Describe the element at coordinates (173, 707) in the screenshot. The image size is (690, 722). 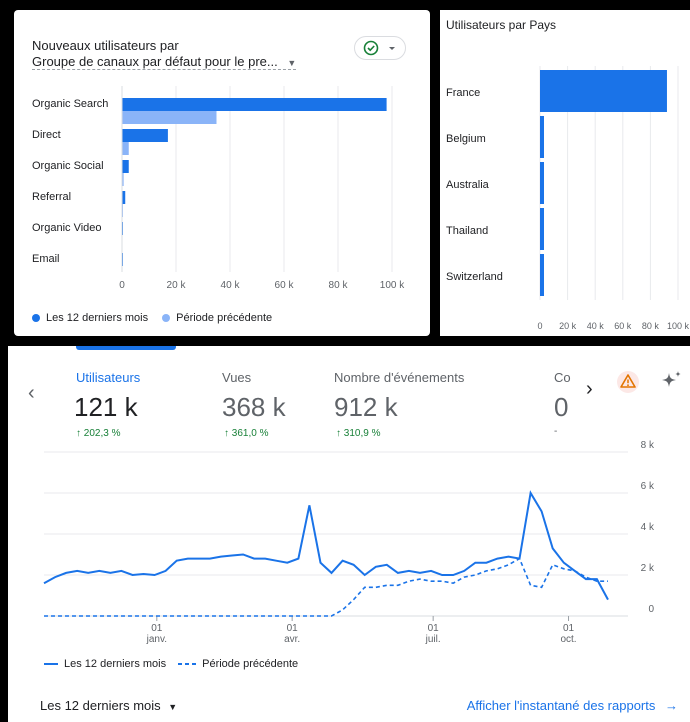
I see `dropdown-arrow-icon: ▼` at that location.